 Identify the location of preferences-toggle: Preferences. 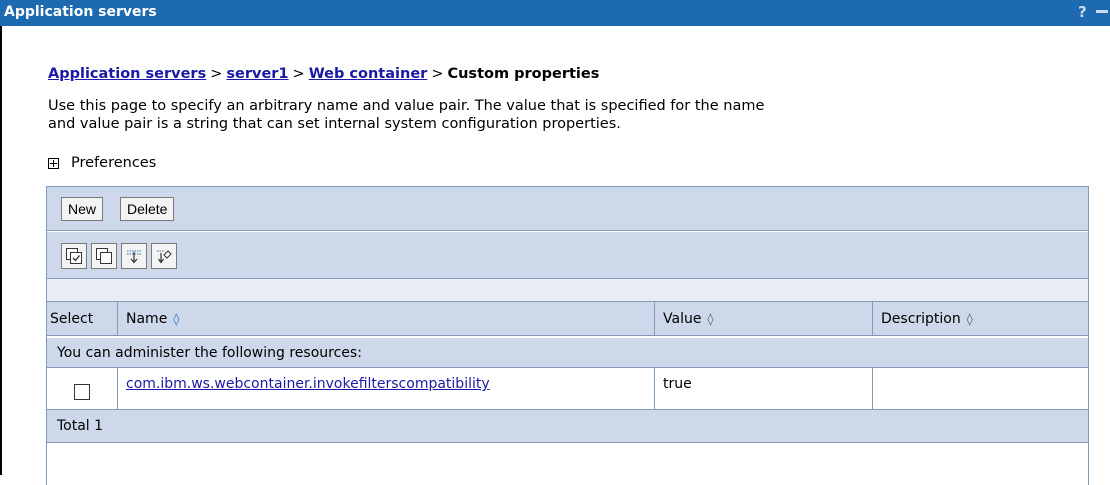
(102, 163).